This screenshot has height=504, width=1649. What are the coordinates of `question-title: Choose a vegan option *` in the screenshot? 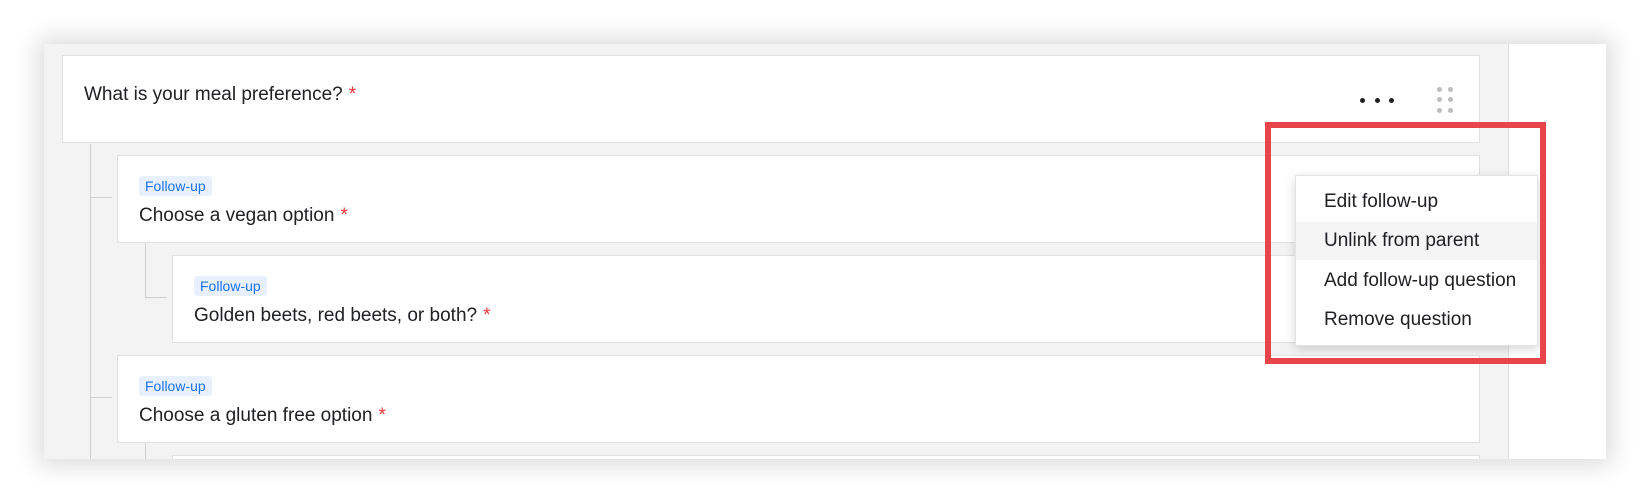 It's located at (243, 216).